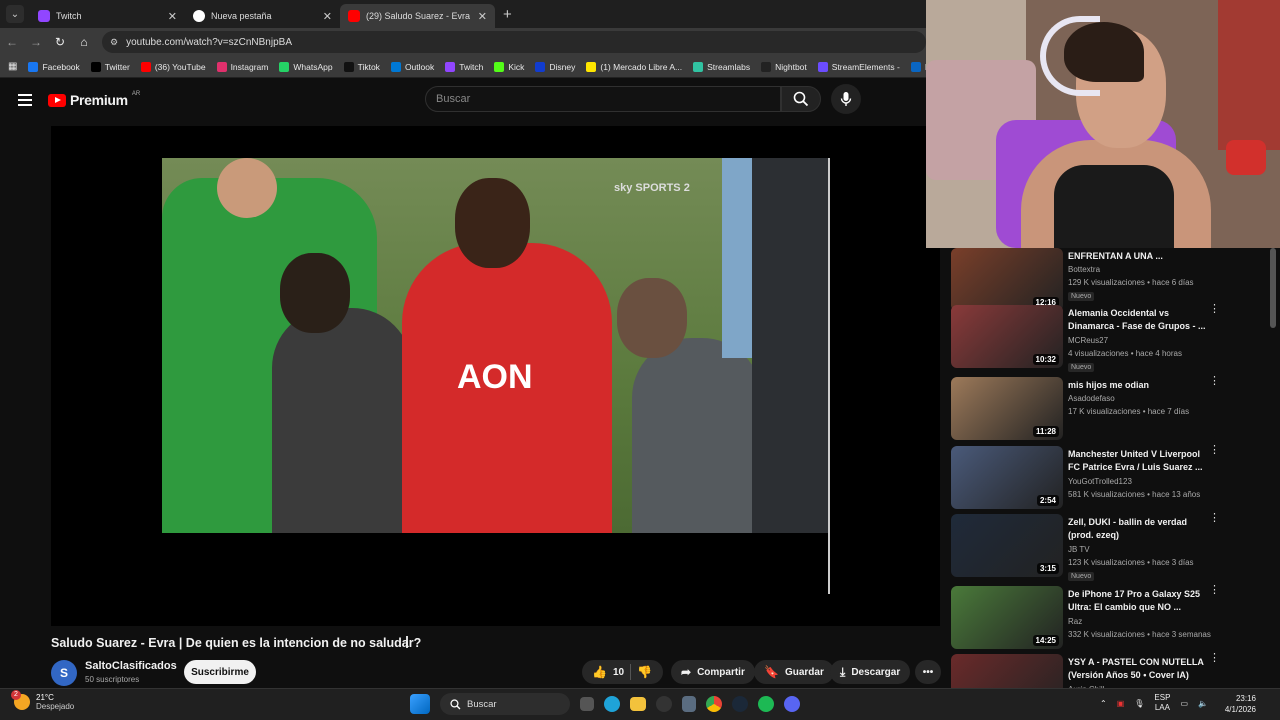 Image resolution: width=1280 pixels, height=720 pixels. What do you see at coordinates (664, 704) in the screenshot?
I see `obs-icon` at bounding box center [664, 704].